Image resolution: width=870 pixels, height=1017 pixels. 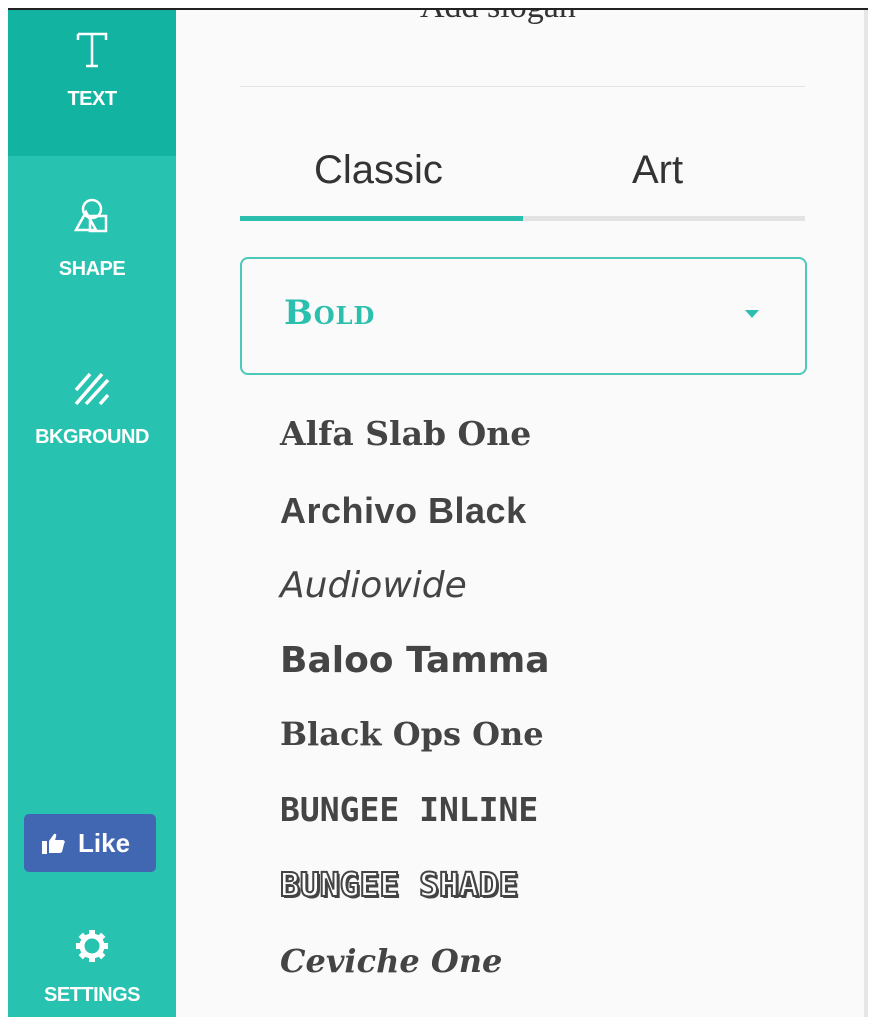 What do you see at coordinates (752, 314) in the screenshot?
I see `chevron-down-icon` at bounding box center [752, 314].